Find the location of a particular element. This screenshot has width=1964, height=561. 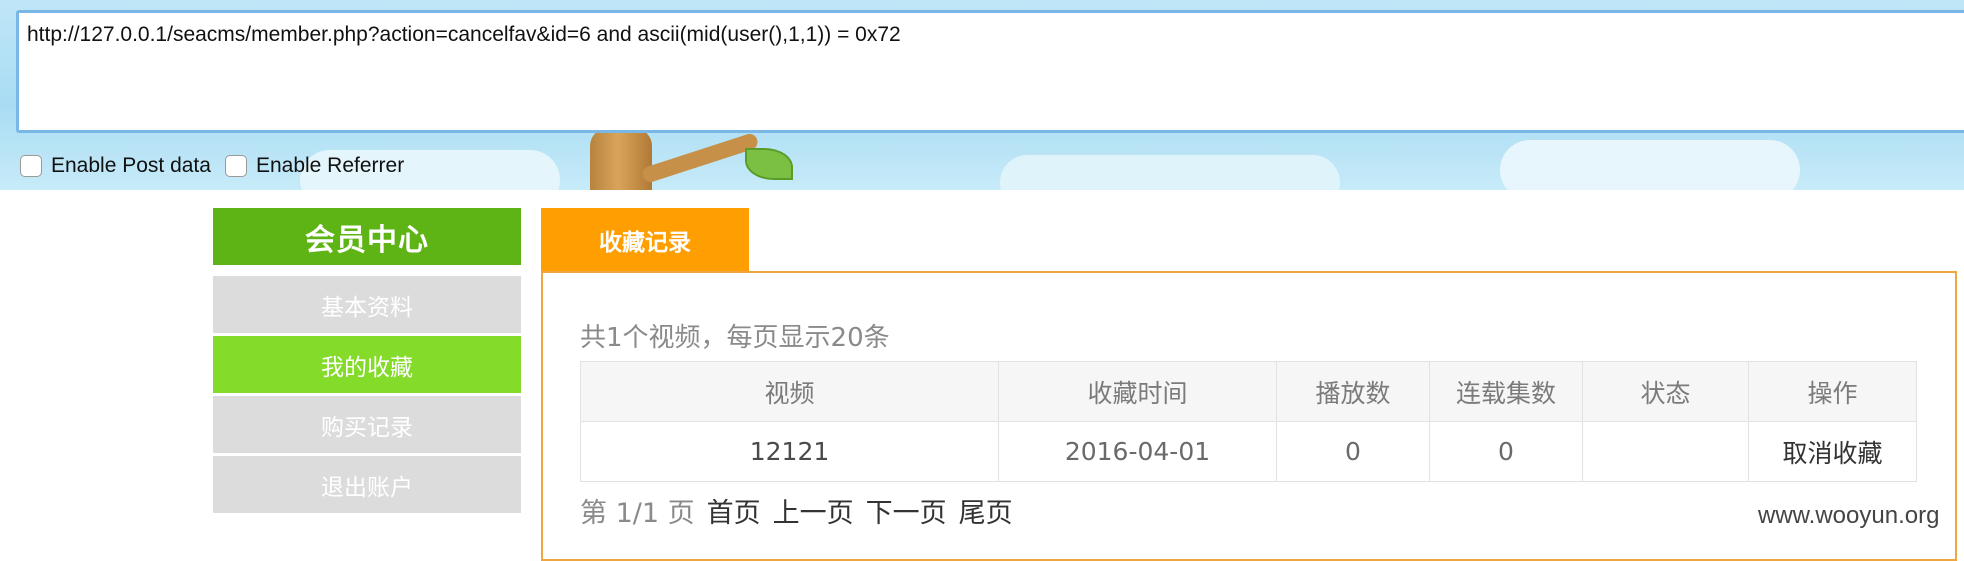

cell-plays: 0 is located at coordinates (1353, 451).